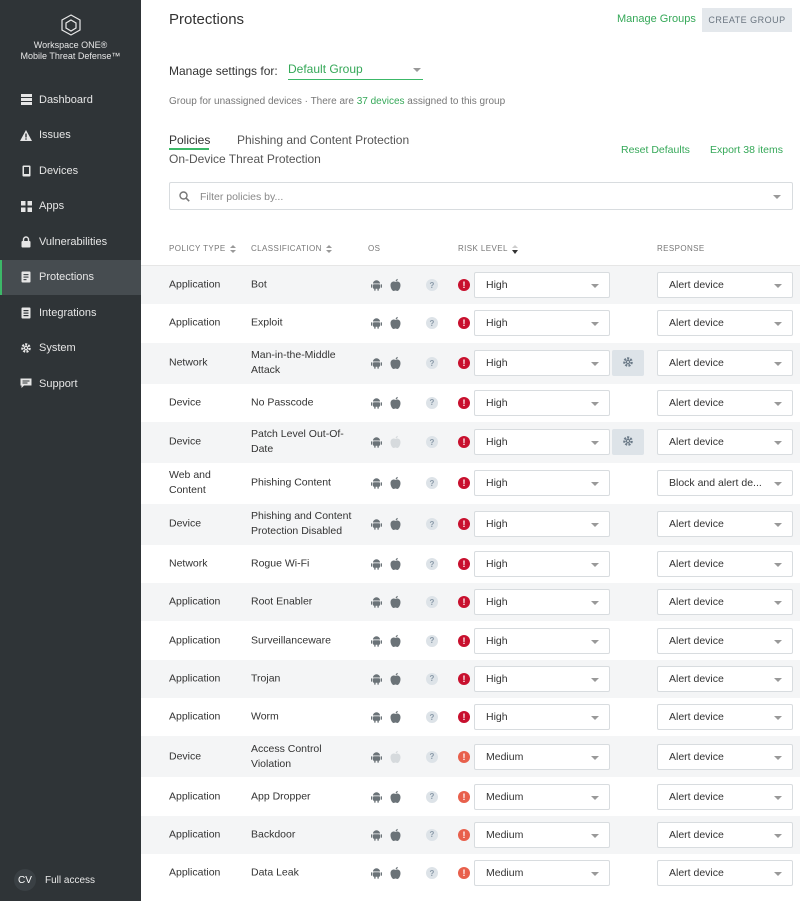 This screenshot has height=901, width=800. What do you see at coordinates (488, 249) in the screenshot?
I see `col-risk-level: RISK LEVEL` at bounding box center [488, 249].